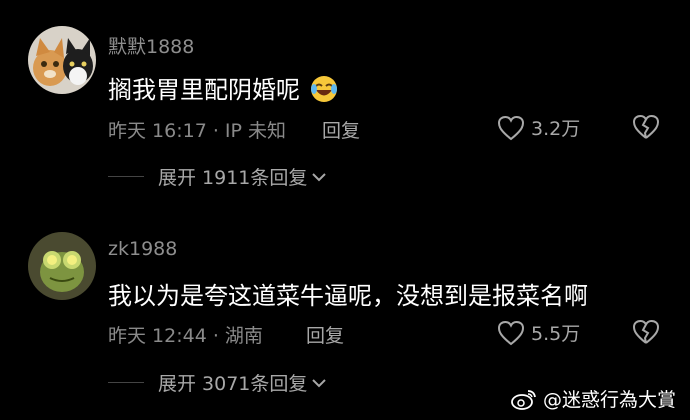  I want to click on comment-text-body: 搁我胃里配阴婚呢, so click(204, 90).